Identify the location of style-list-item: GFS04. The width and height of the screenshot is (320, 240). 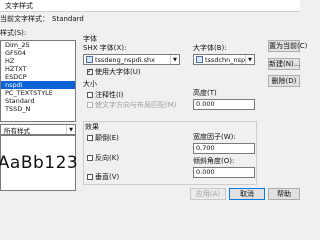
(38, 53).